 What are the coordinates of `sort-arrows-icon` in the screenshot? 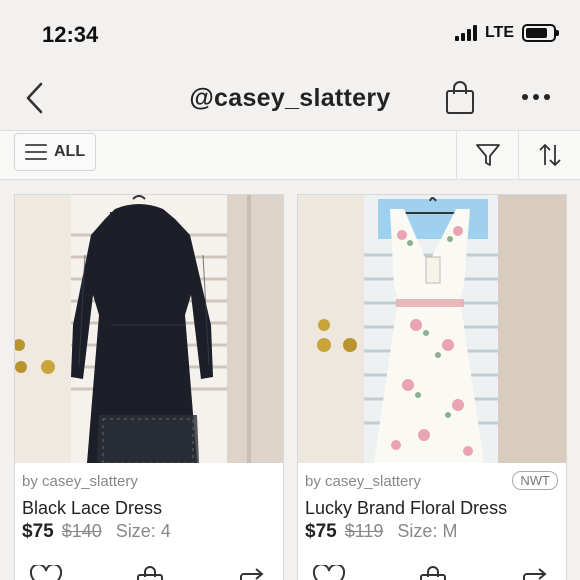 It's located at (549, 155).